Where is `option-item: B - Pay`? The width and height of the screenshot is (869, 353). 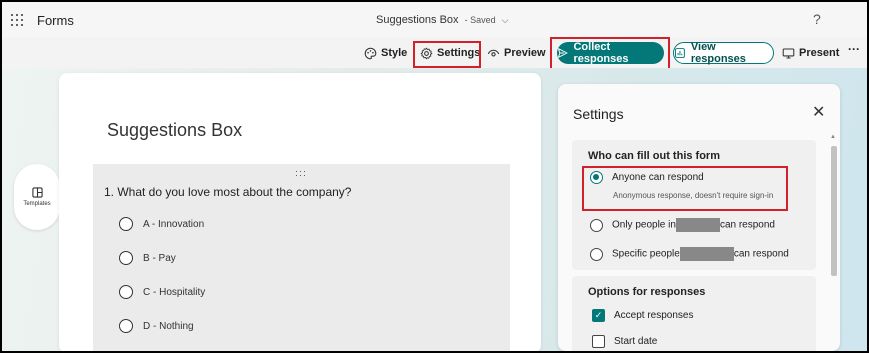
option-item: B - Pay is located at coordinates (147, 258).